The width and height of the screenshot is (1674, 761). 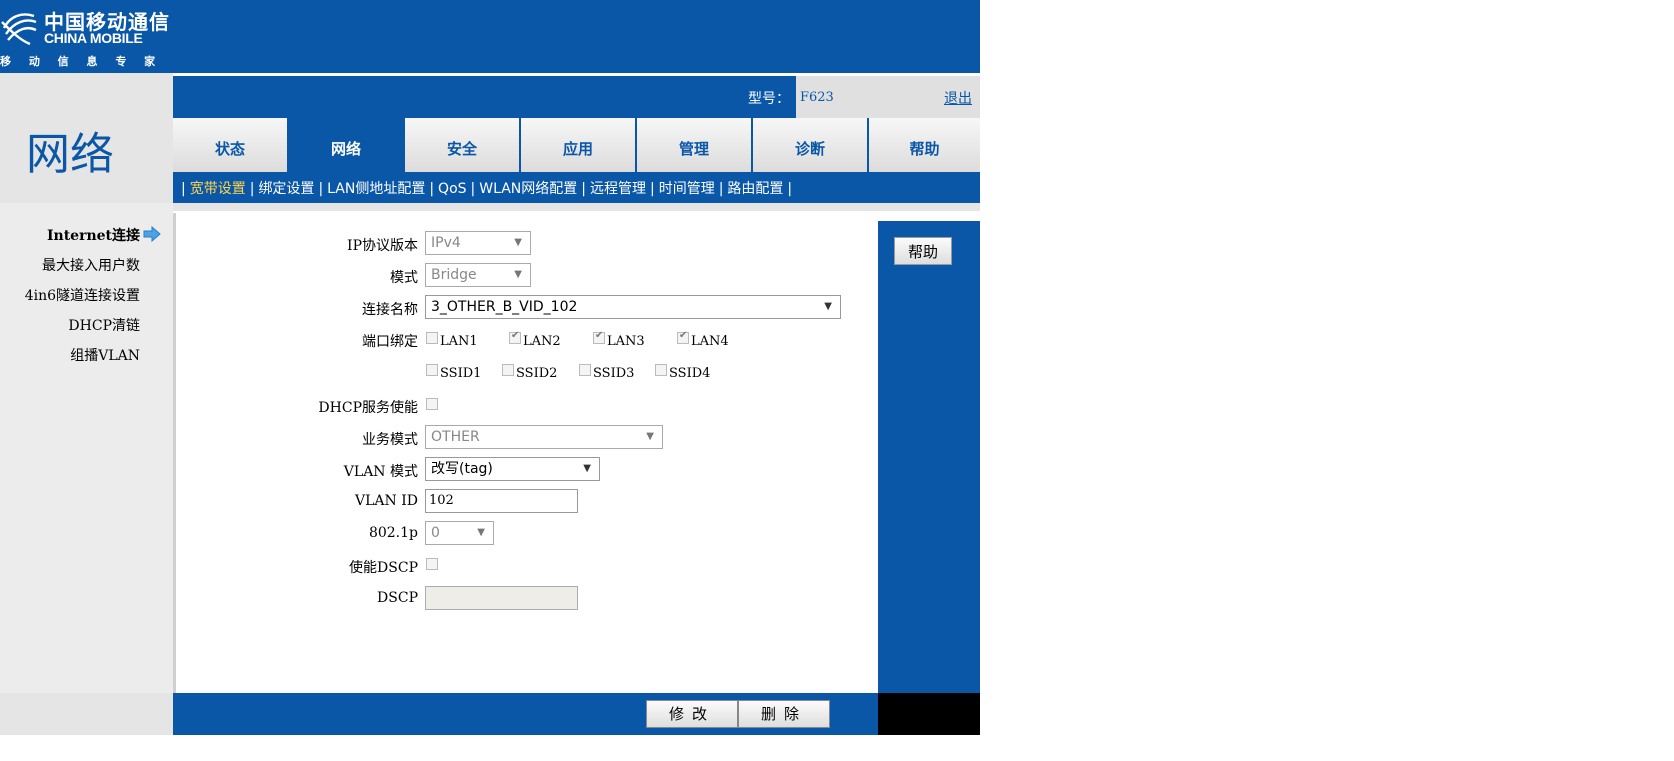 What do you see at coordinates (537, 373) in the screenshot?
I see `ssid2-label: SSID2` at bounding box center [537, 373].